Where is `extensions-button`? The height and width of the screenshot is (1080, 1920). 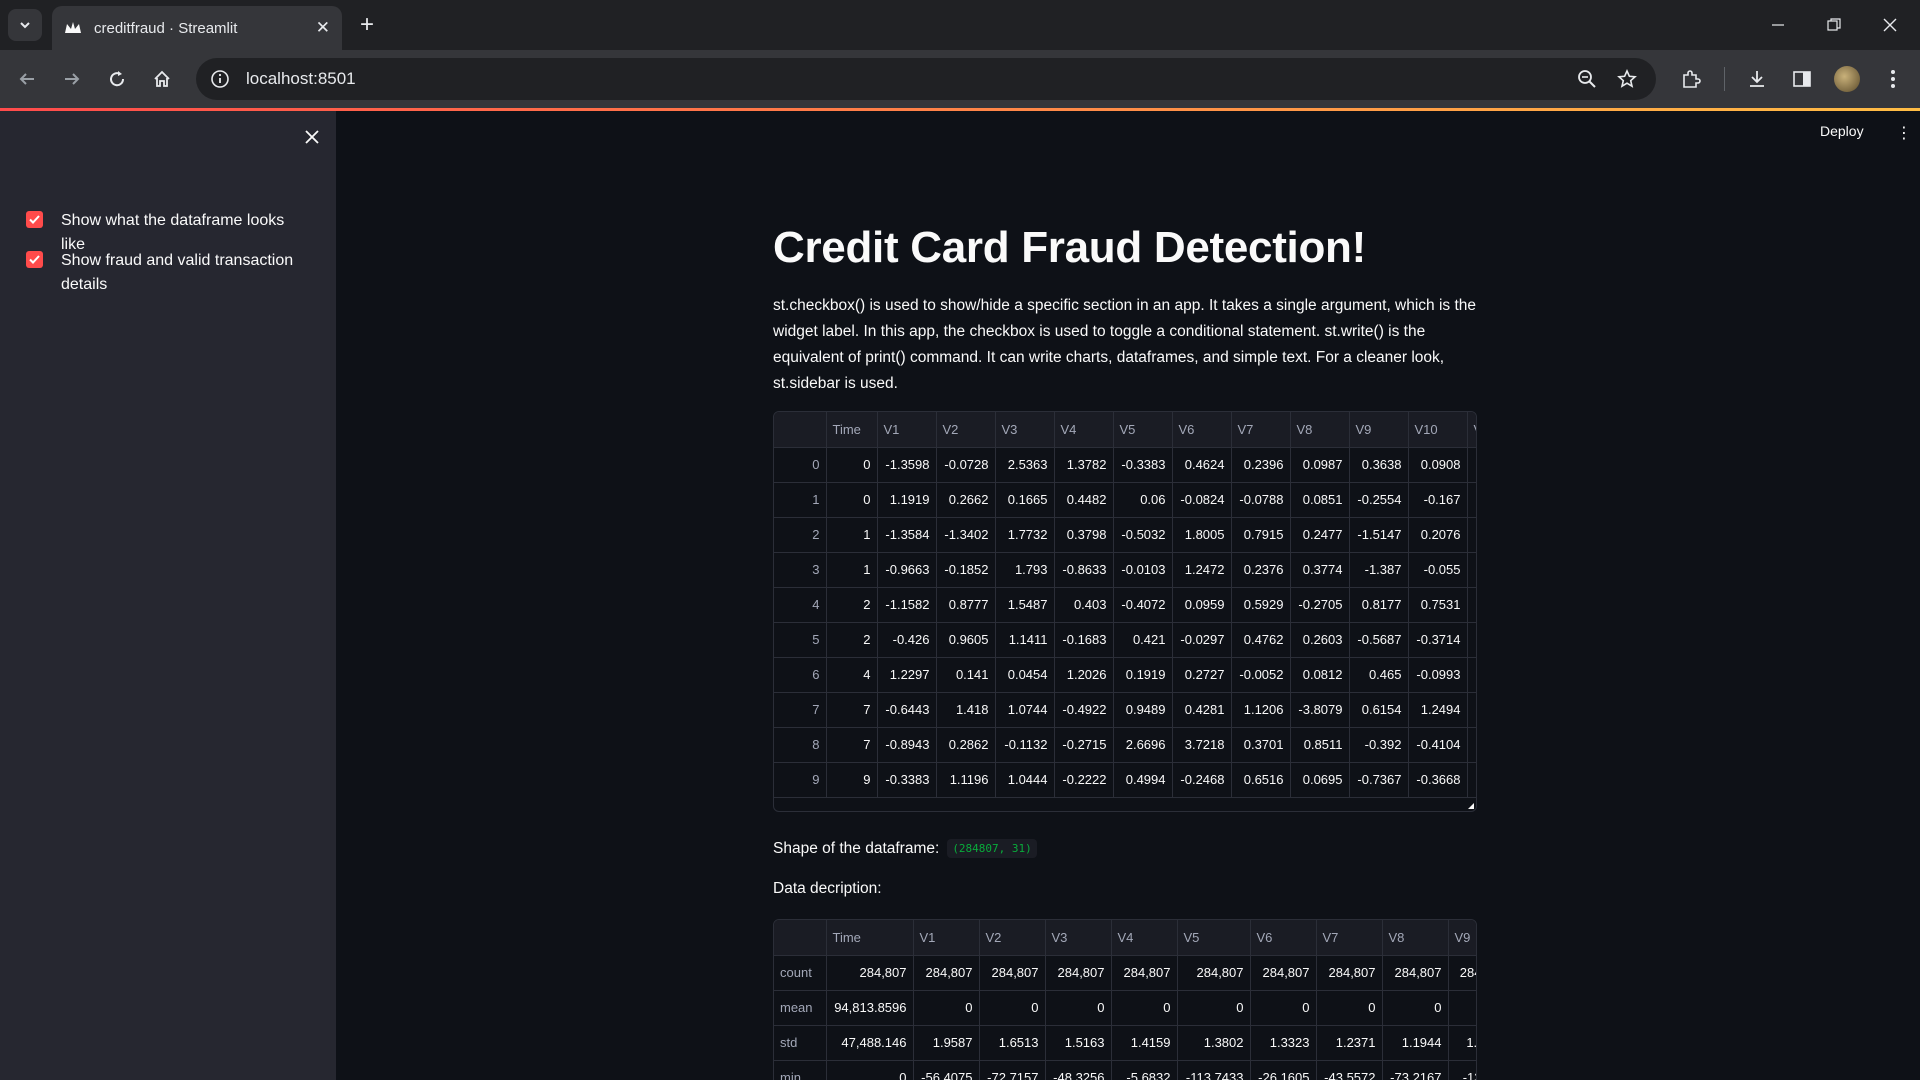 extensions-button is located at coordinates (1691, 79).